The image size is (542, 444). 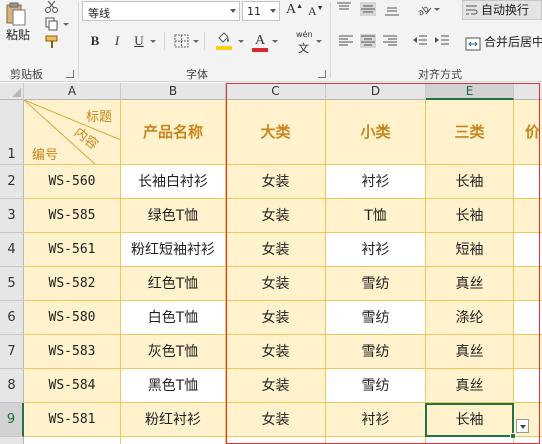 What do you see at coordinates (376, 132) in the screenshot?
I see `header-subcategory: 小类` at bounding box center [376, 132].